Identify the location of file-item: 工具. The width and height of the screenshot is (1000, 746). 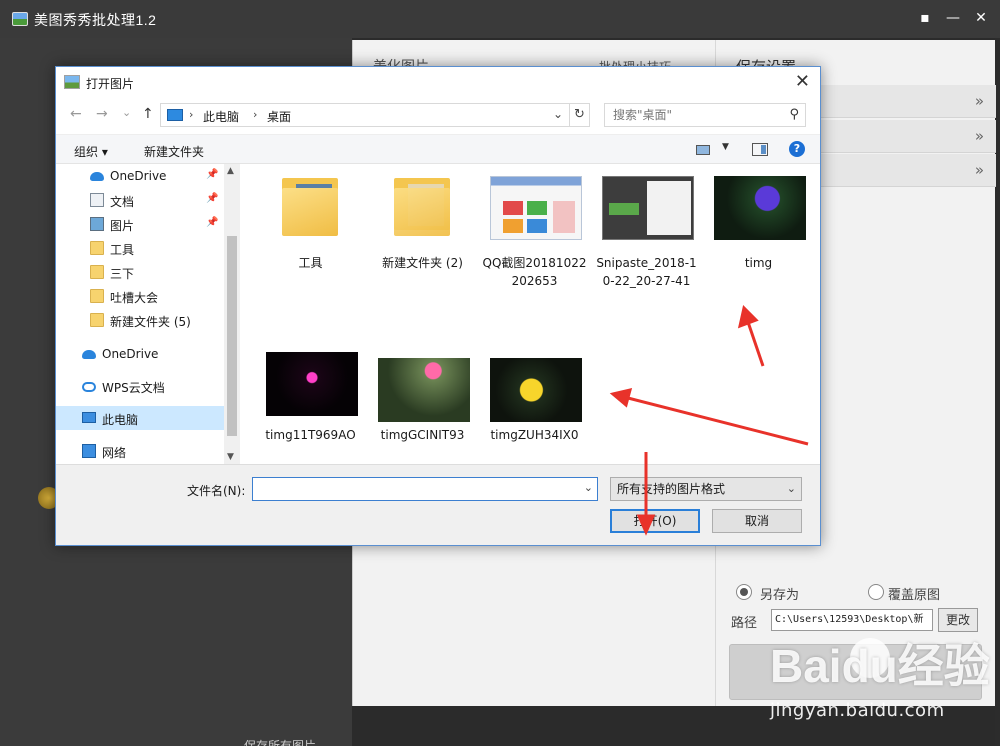
(310, 244).